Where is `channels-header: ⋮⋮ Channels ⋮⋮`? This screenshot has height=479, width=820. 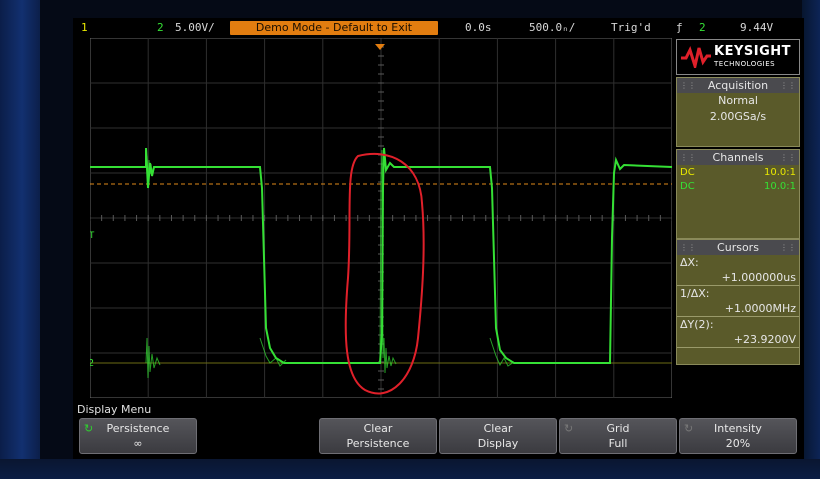 channels-header: ⋮⋮ Channels ⋮⋮ is located at coordinates (738, 157).